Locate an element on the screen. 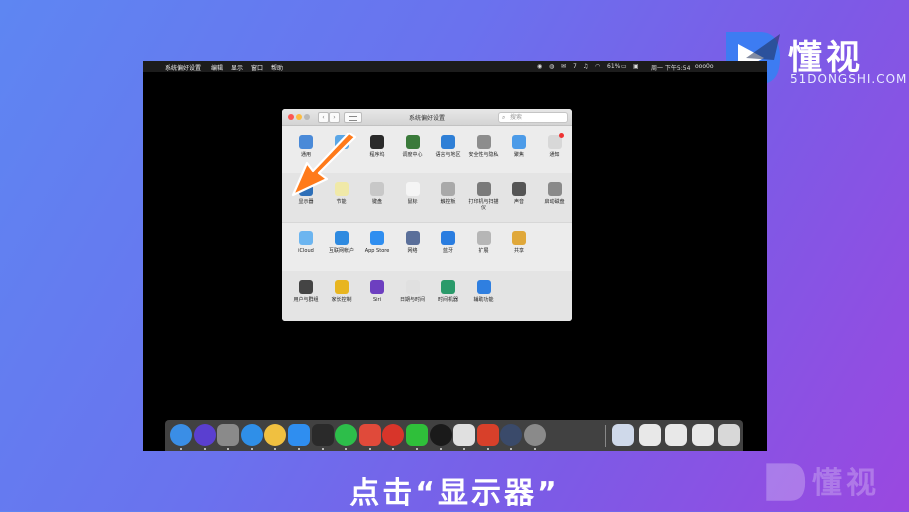 The image size is (909, 512). pref-pane-label: 打印机与扫描仪 is located at coordinates (483, 205).